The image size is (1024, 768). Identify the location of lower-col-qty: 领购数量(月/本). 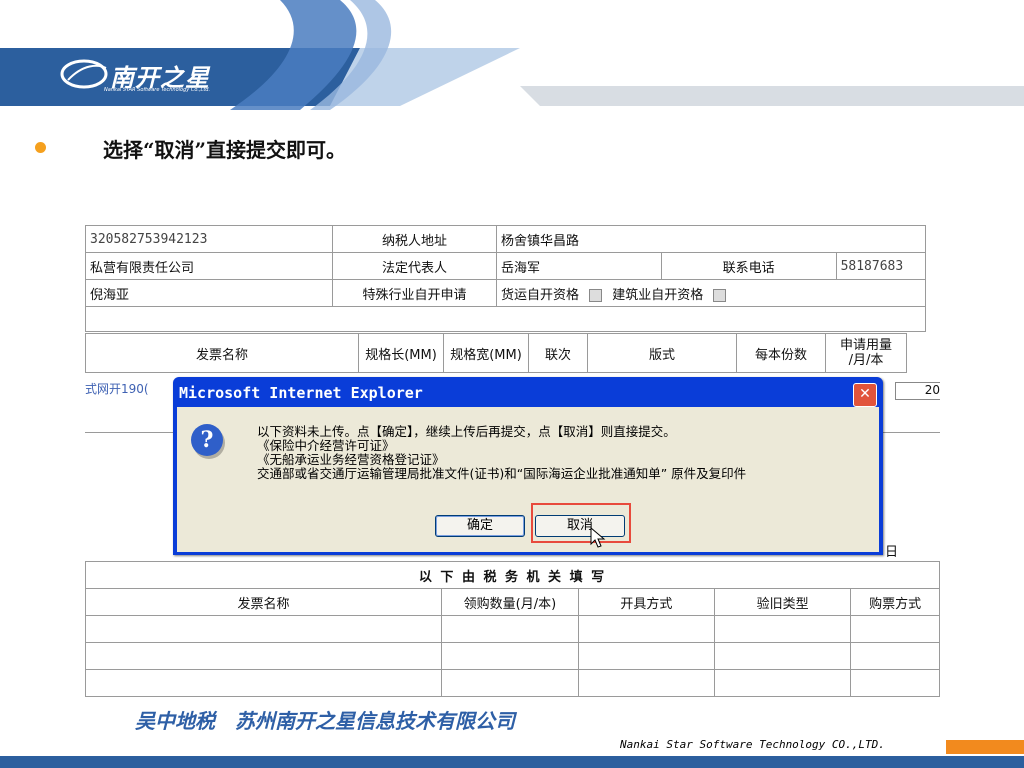
(510, 602).